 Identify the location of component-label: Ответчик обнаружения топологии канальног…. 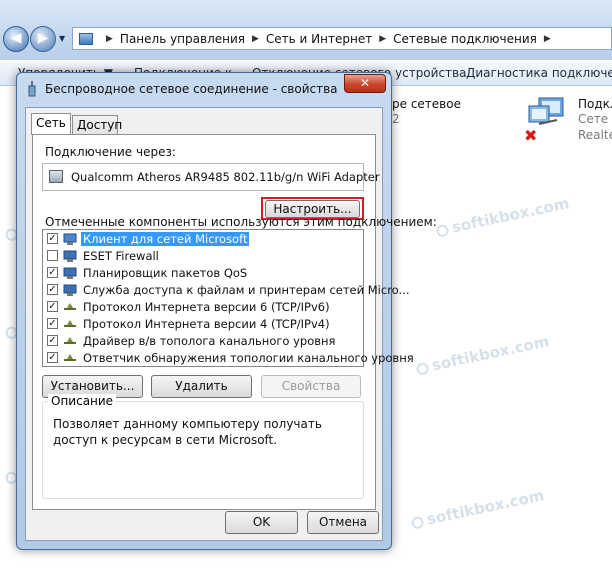
(248, 358).